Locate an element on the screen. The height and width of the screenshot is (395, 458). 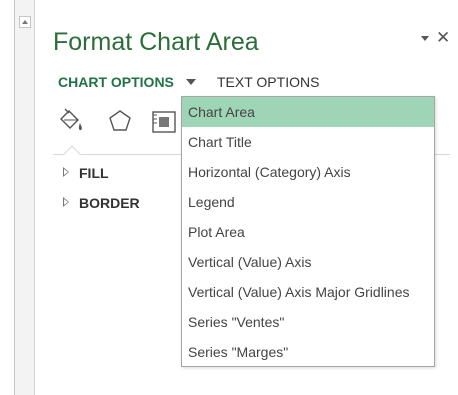
fill-line-icon is located at coordinates (71, 121).